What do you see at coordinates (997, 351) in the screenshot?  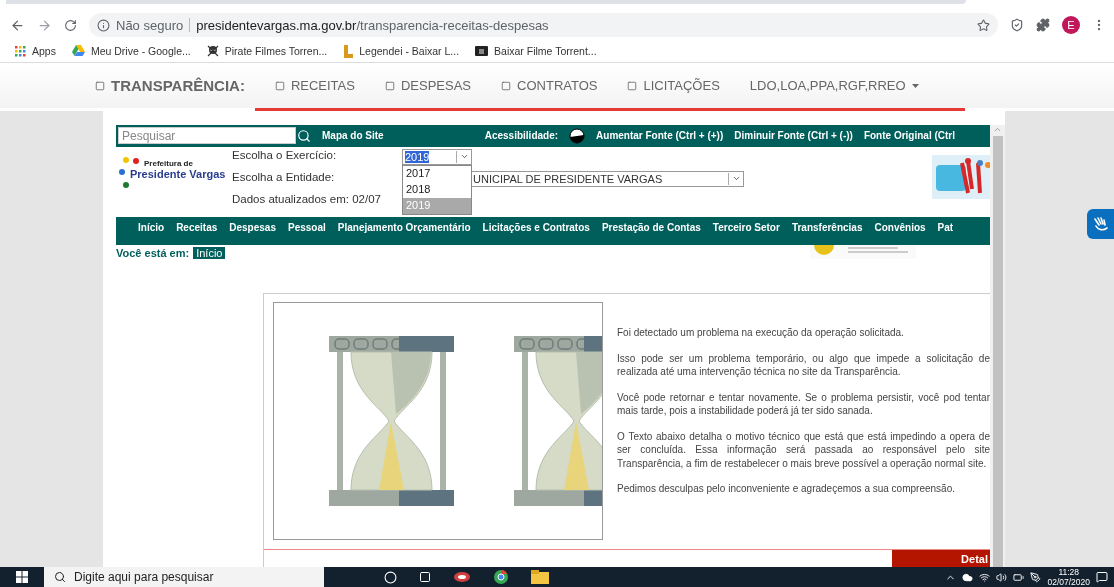 I see `scroll-thumb` at bounding box center [997, 351].